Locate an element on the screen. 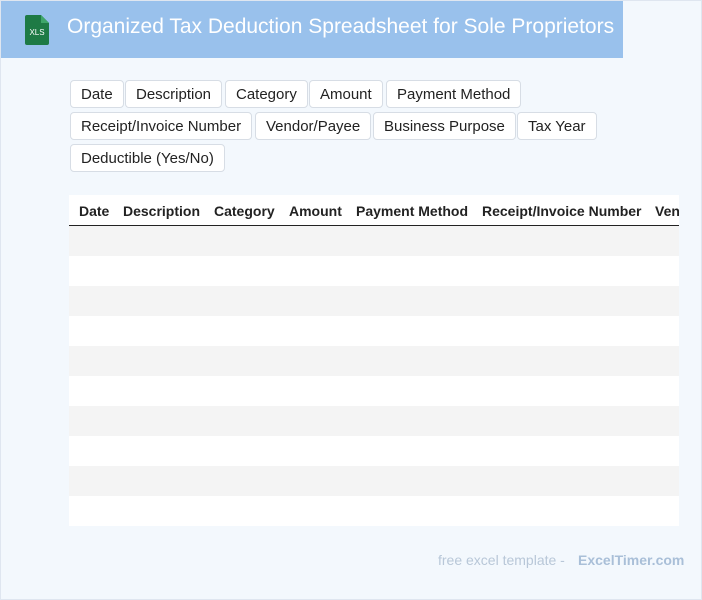 Image resolution: width=702 pixels, height=600 pixels. svg-text: XLS is located at coordinates (36, 32).